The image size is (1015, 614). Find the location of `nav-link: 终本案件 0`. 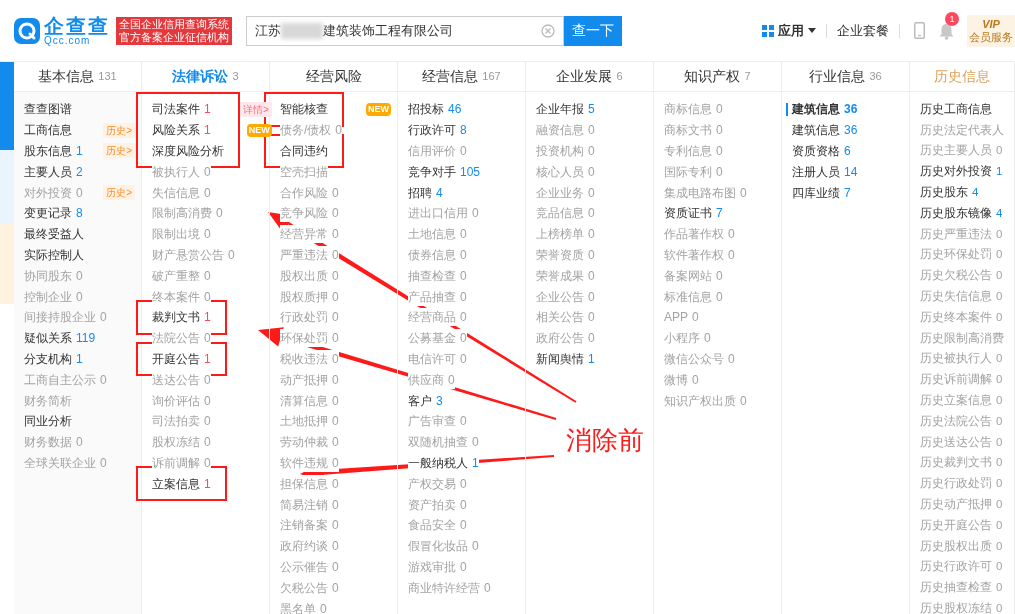

nav-link: 终本案件 0 is located at coordinates (181, 296).